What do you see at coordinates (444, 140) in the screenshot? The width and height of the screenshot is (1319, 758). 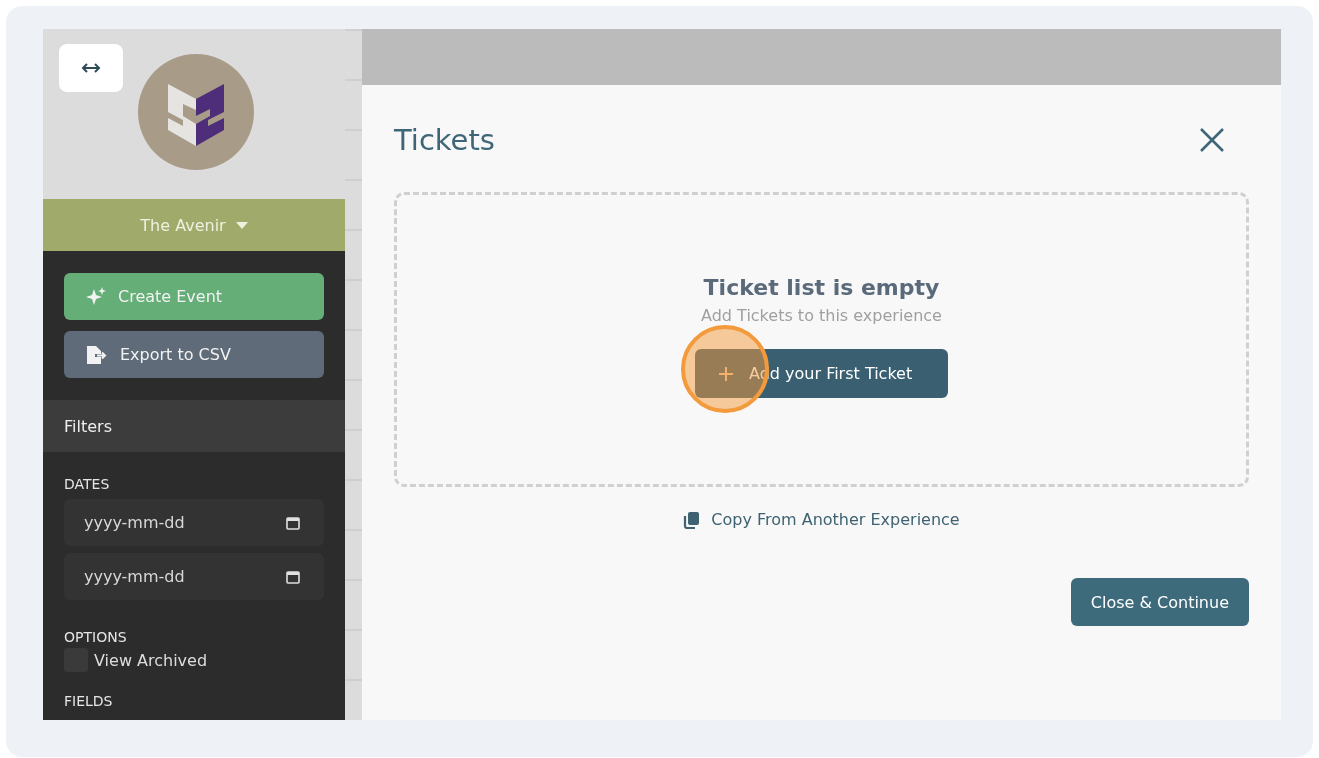 I see `modal-title: Tickets` at bounding box center [444, 140].